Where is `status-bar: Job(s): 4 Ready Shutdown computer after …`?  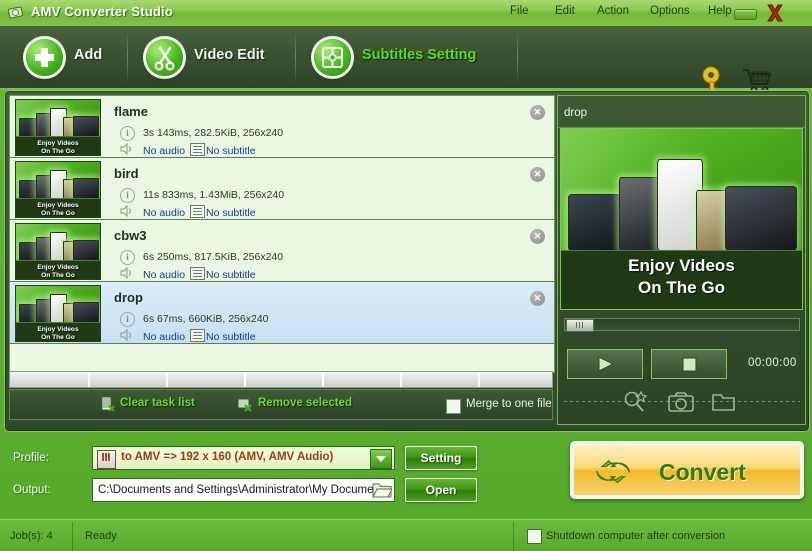 status-bar: Job(s): 4 Ready Shutdown computer after … is located at coordinates (406, 535).